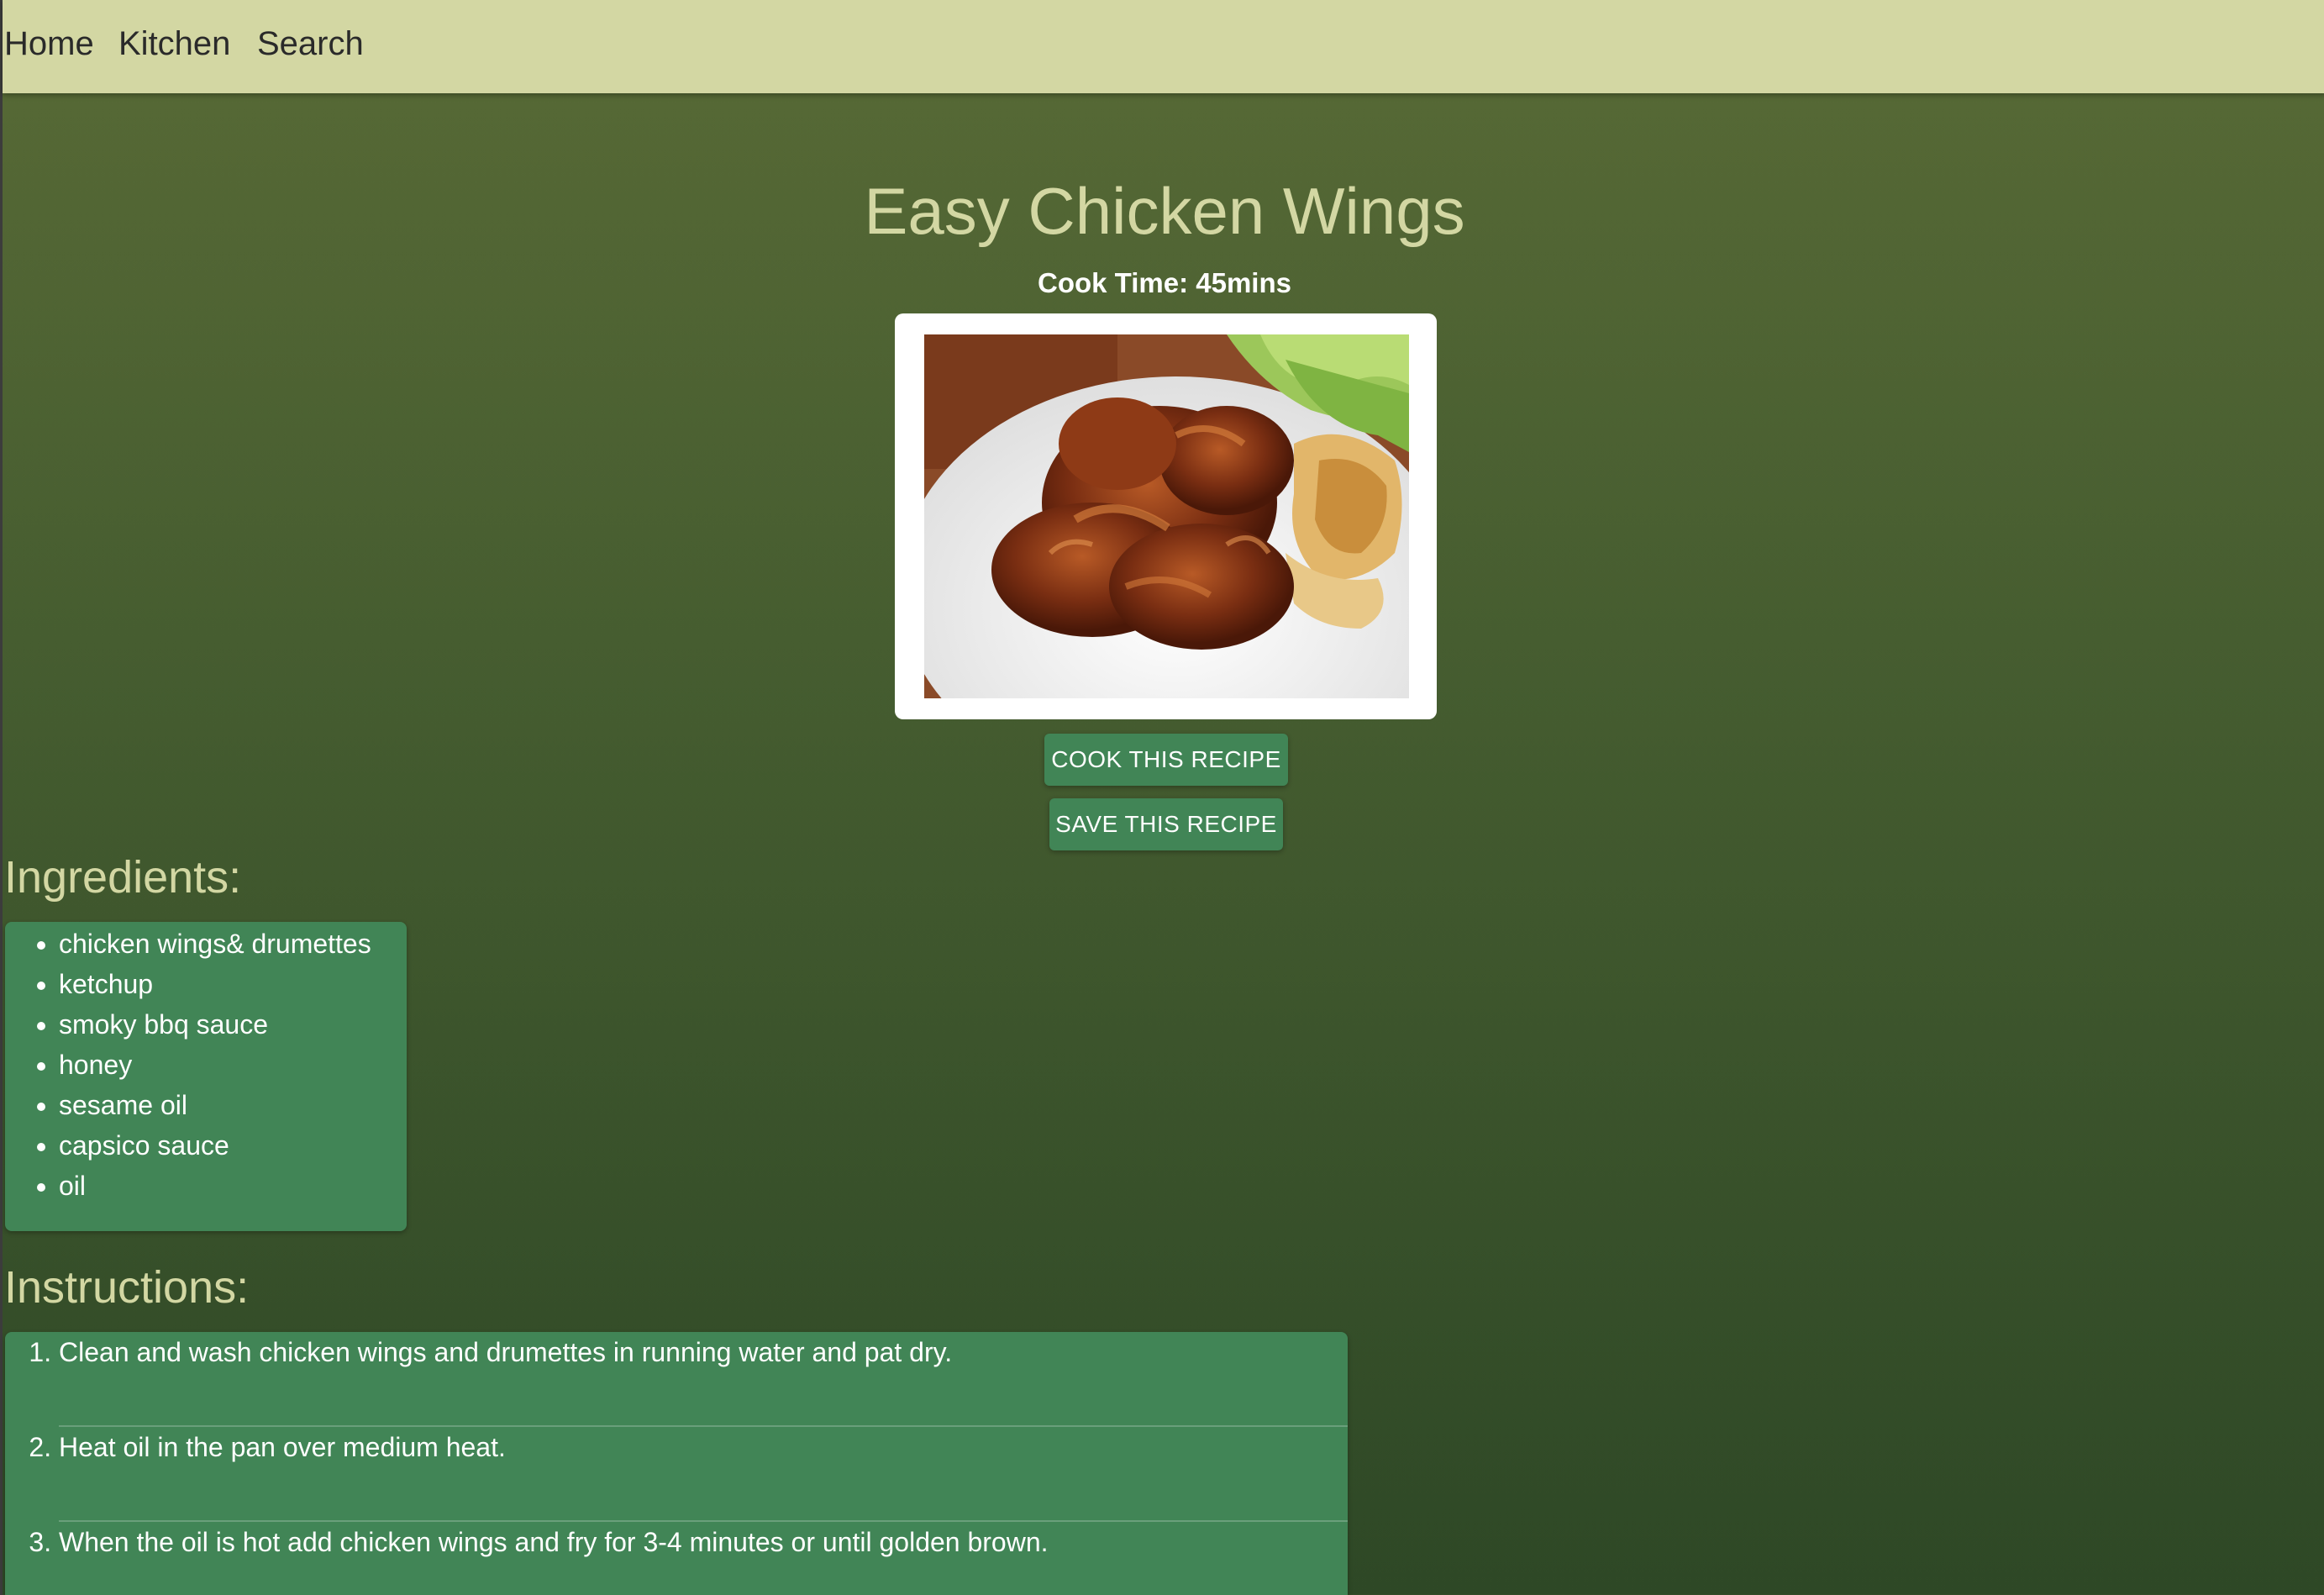 The height and width of the screenshot is (1595, 2324). Describe the element at coordinates (1164, 282) in the screenshot. I see `cook-time-label: Cook Time: 45mins` at that location.